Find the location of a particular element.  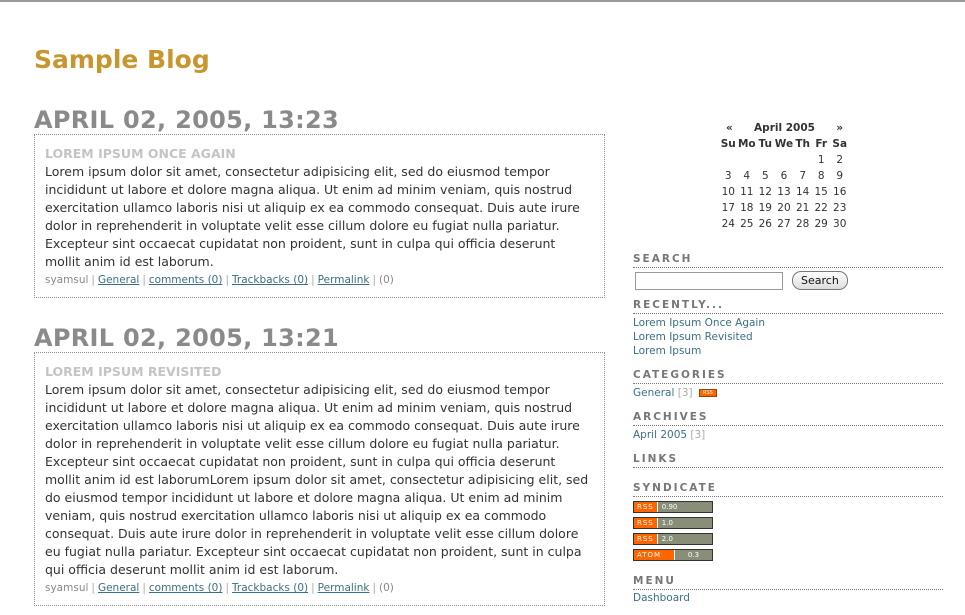

syndicate-heading: SYNDICATE is located at coordinates (788, 489).